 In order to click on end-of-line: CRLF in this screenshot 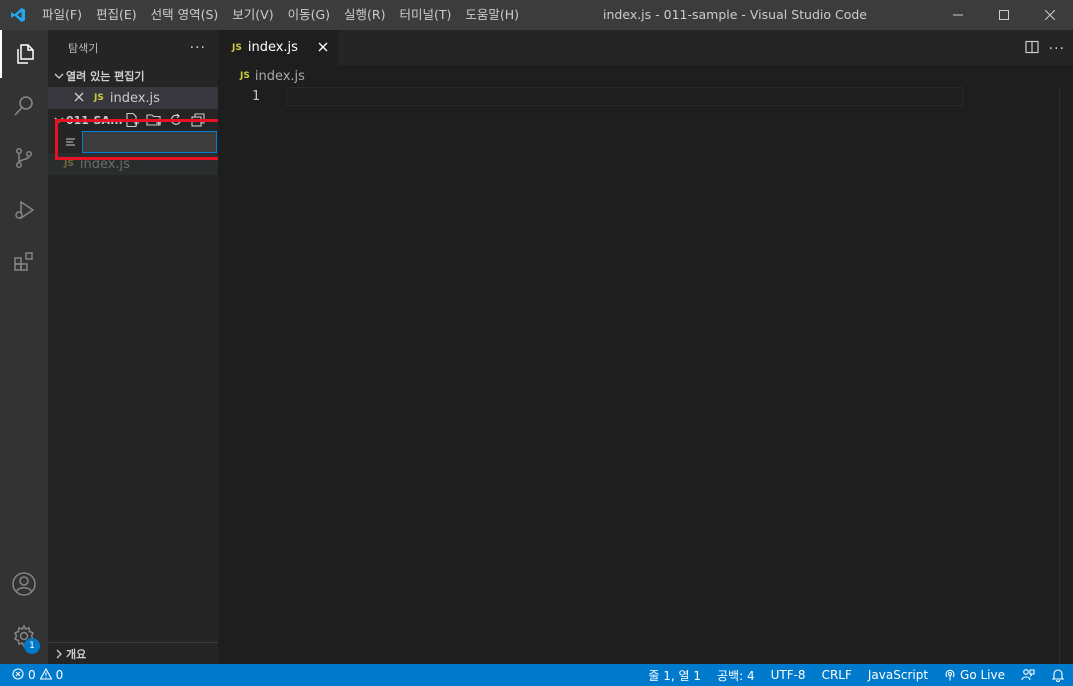, I will do `click(837, 675)`.